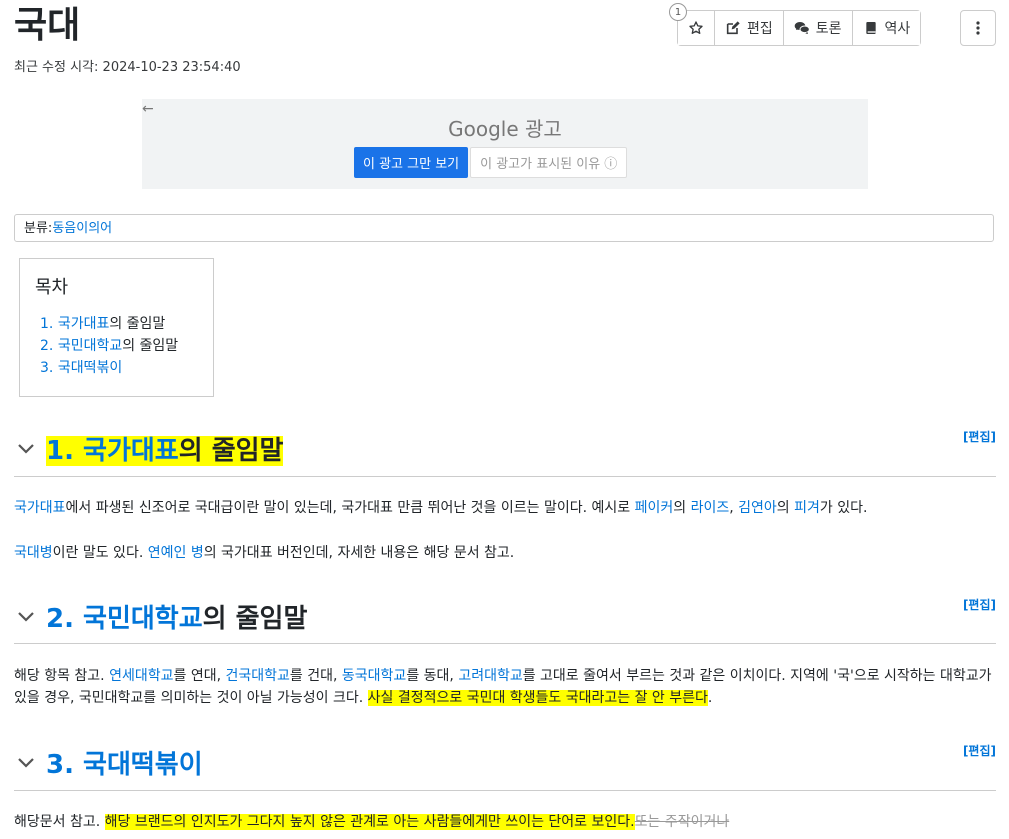 The image size is (1009, 839). What do you see at coordinates (315, 676) in the screenshot?
I see `text: 를 건대,` at bounding box center [315, 676].